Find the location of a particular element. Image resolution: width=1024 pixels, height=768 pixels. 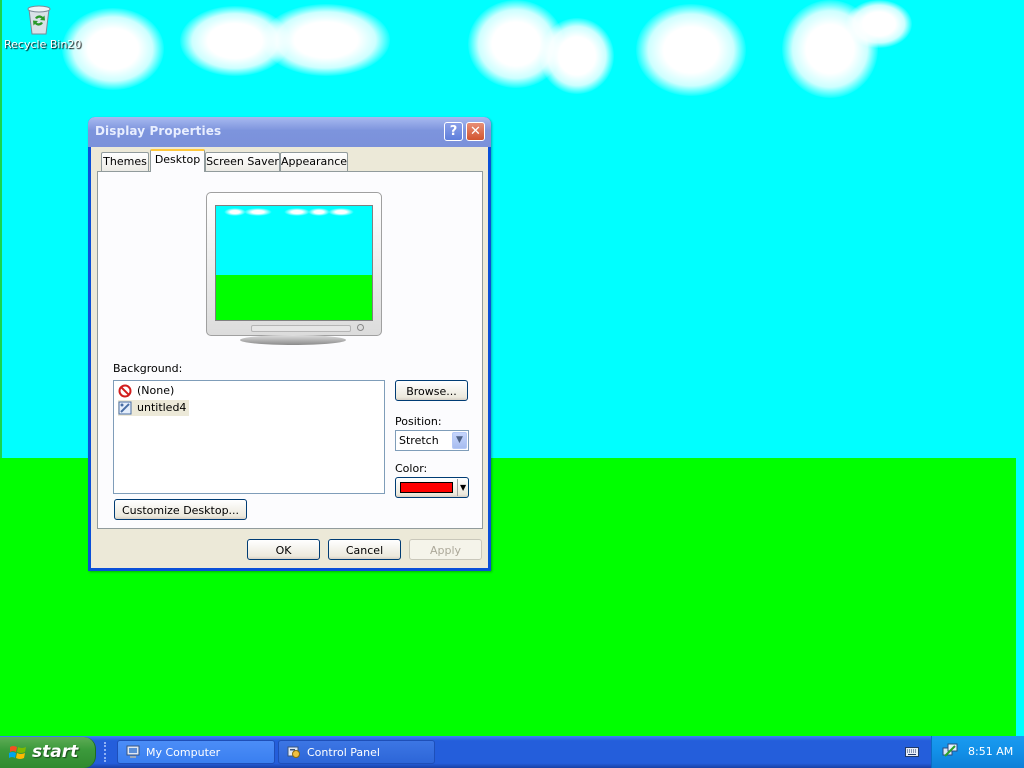

dialog-title-bar: Display Properties ? ✕ is located at coordinates (289, 132).